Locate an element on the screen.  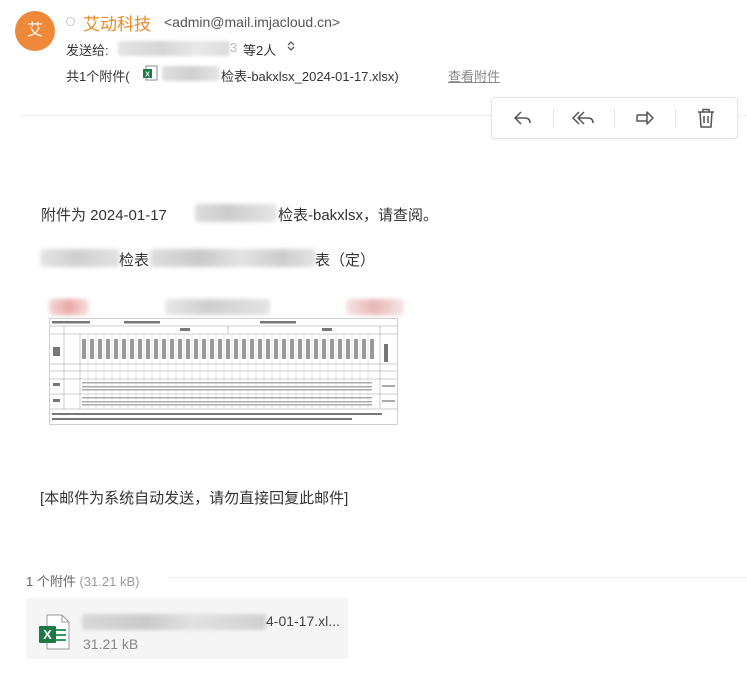
body-line-2-part1: 检表 is located at coordinates (134, 260).